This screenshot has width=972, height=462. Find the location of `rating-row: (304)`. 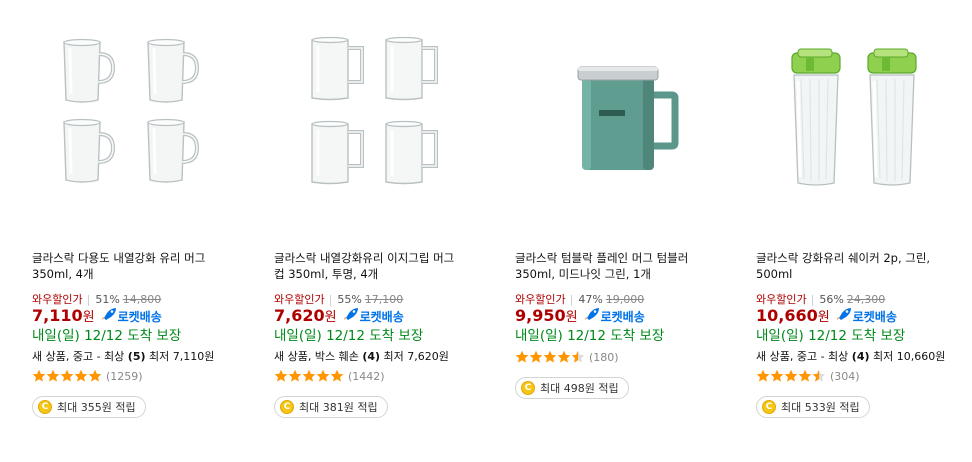

rating-row: (304) is located at coordinates (808, 376).